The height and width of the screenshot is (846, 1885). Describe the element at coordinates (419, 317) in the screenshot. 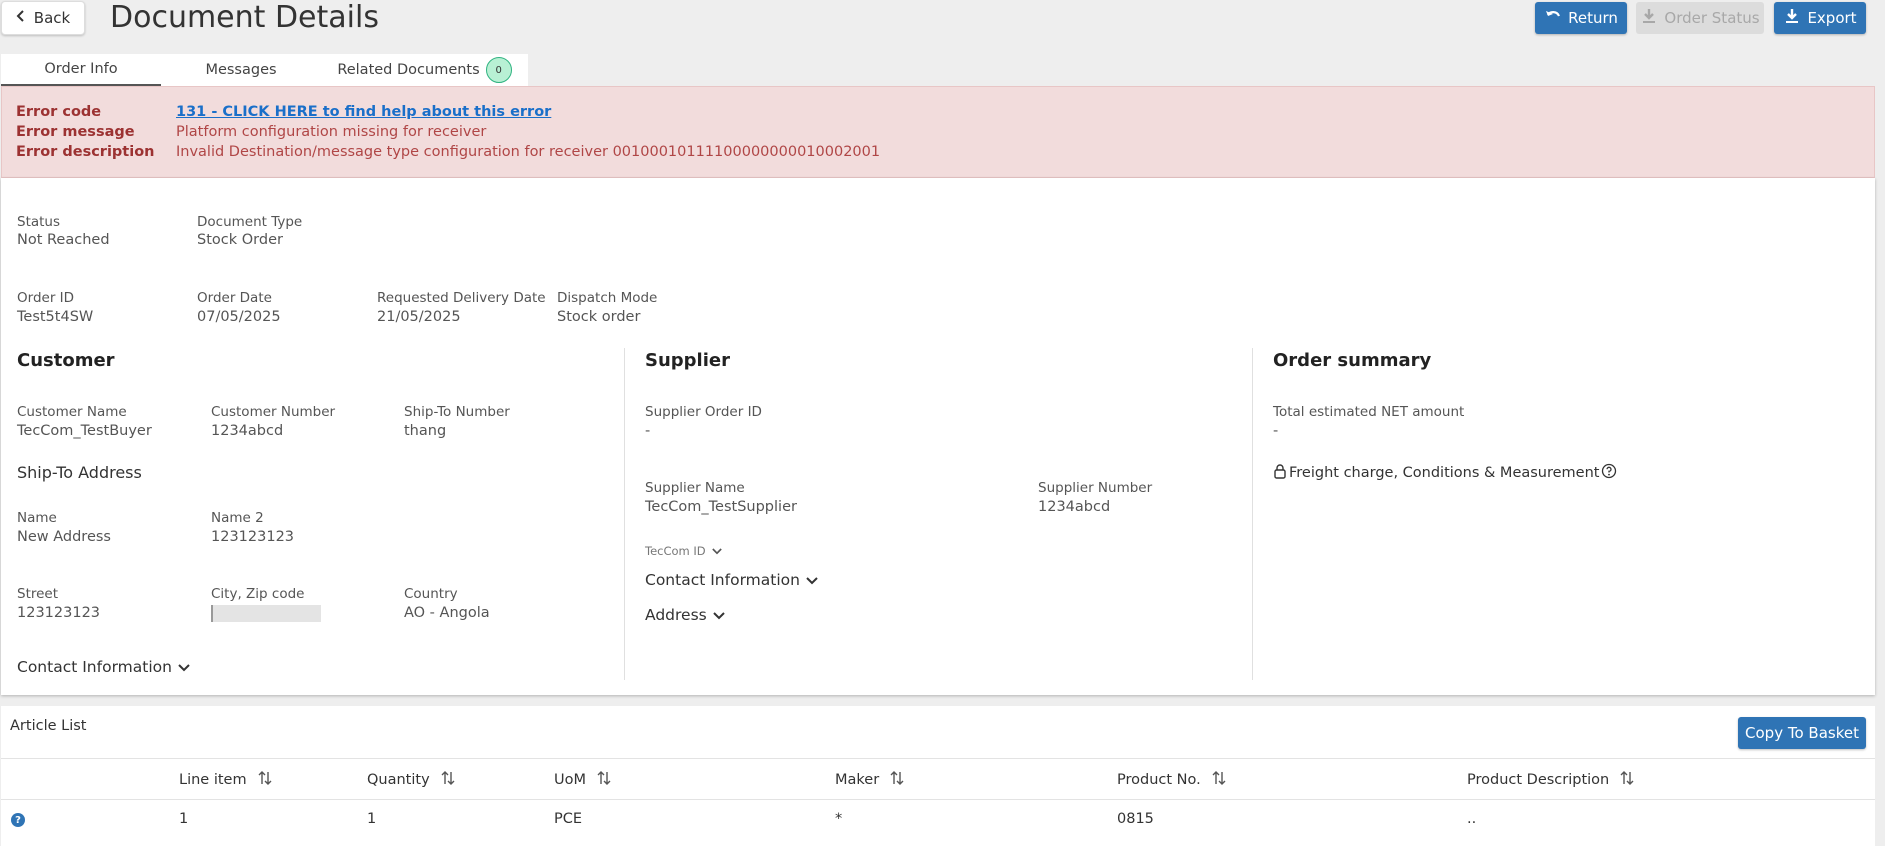

I see `requested-delivery-value: 21/05/2025` at that location.